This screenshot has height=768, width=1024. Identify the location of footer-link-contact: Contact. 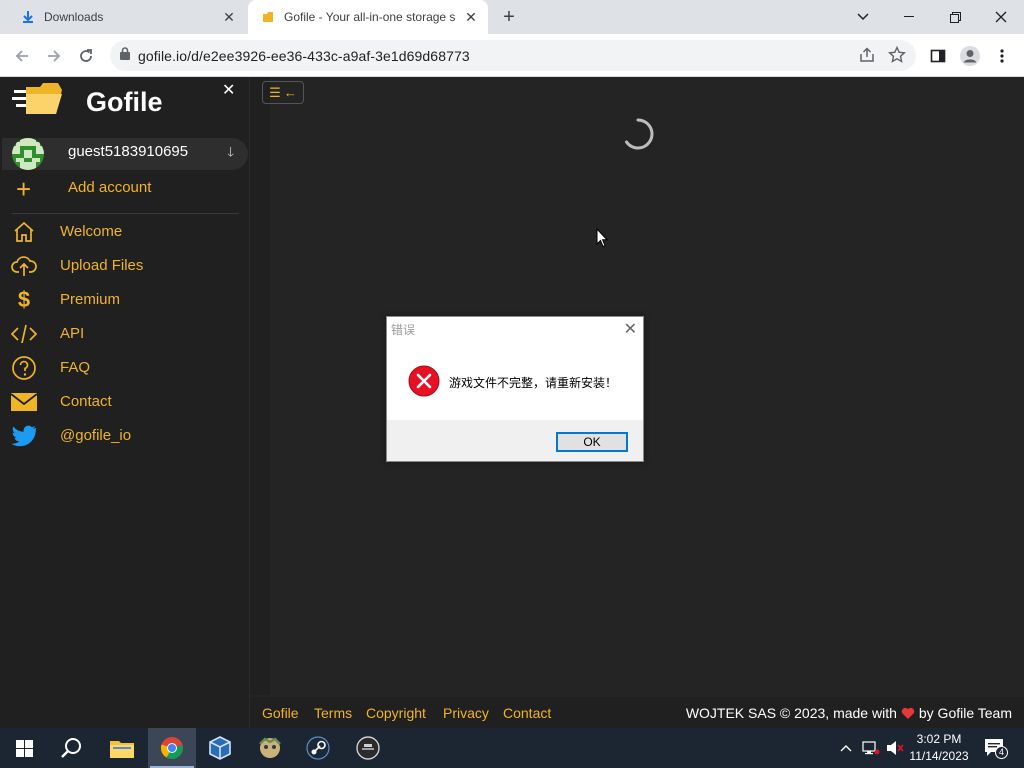
(527, 713).